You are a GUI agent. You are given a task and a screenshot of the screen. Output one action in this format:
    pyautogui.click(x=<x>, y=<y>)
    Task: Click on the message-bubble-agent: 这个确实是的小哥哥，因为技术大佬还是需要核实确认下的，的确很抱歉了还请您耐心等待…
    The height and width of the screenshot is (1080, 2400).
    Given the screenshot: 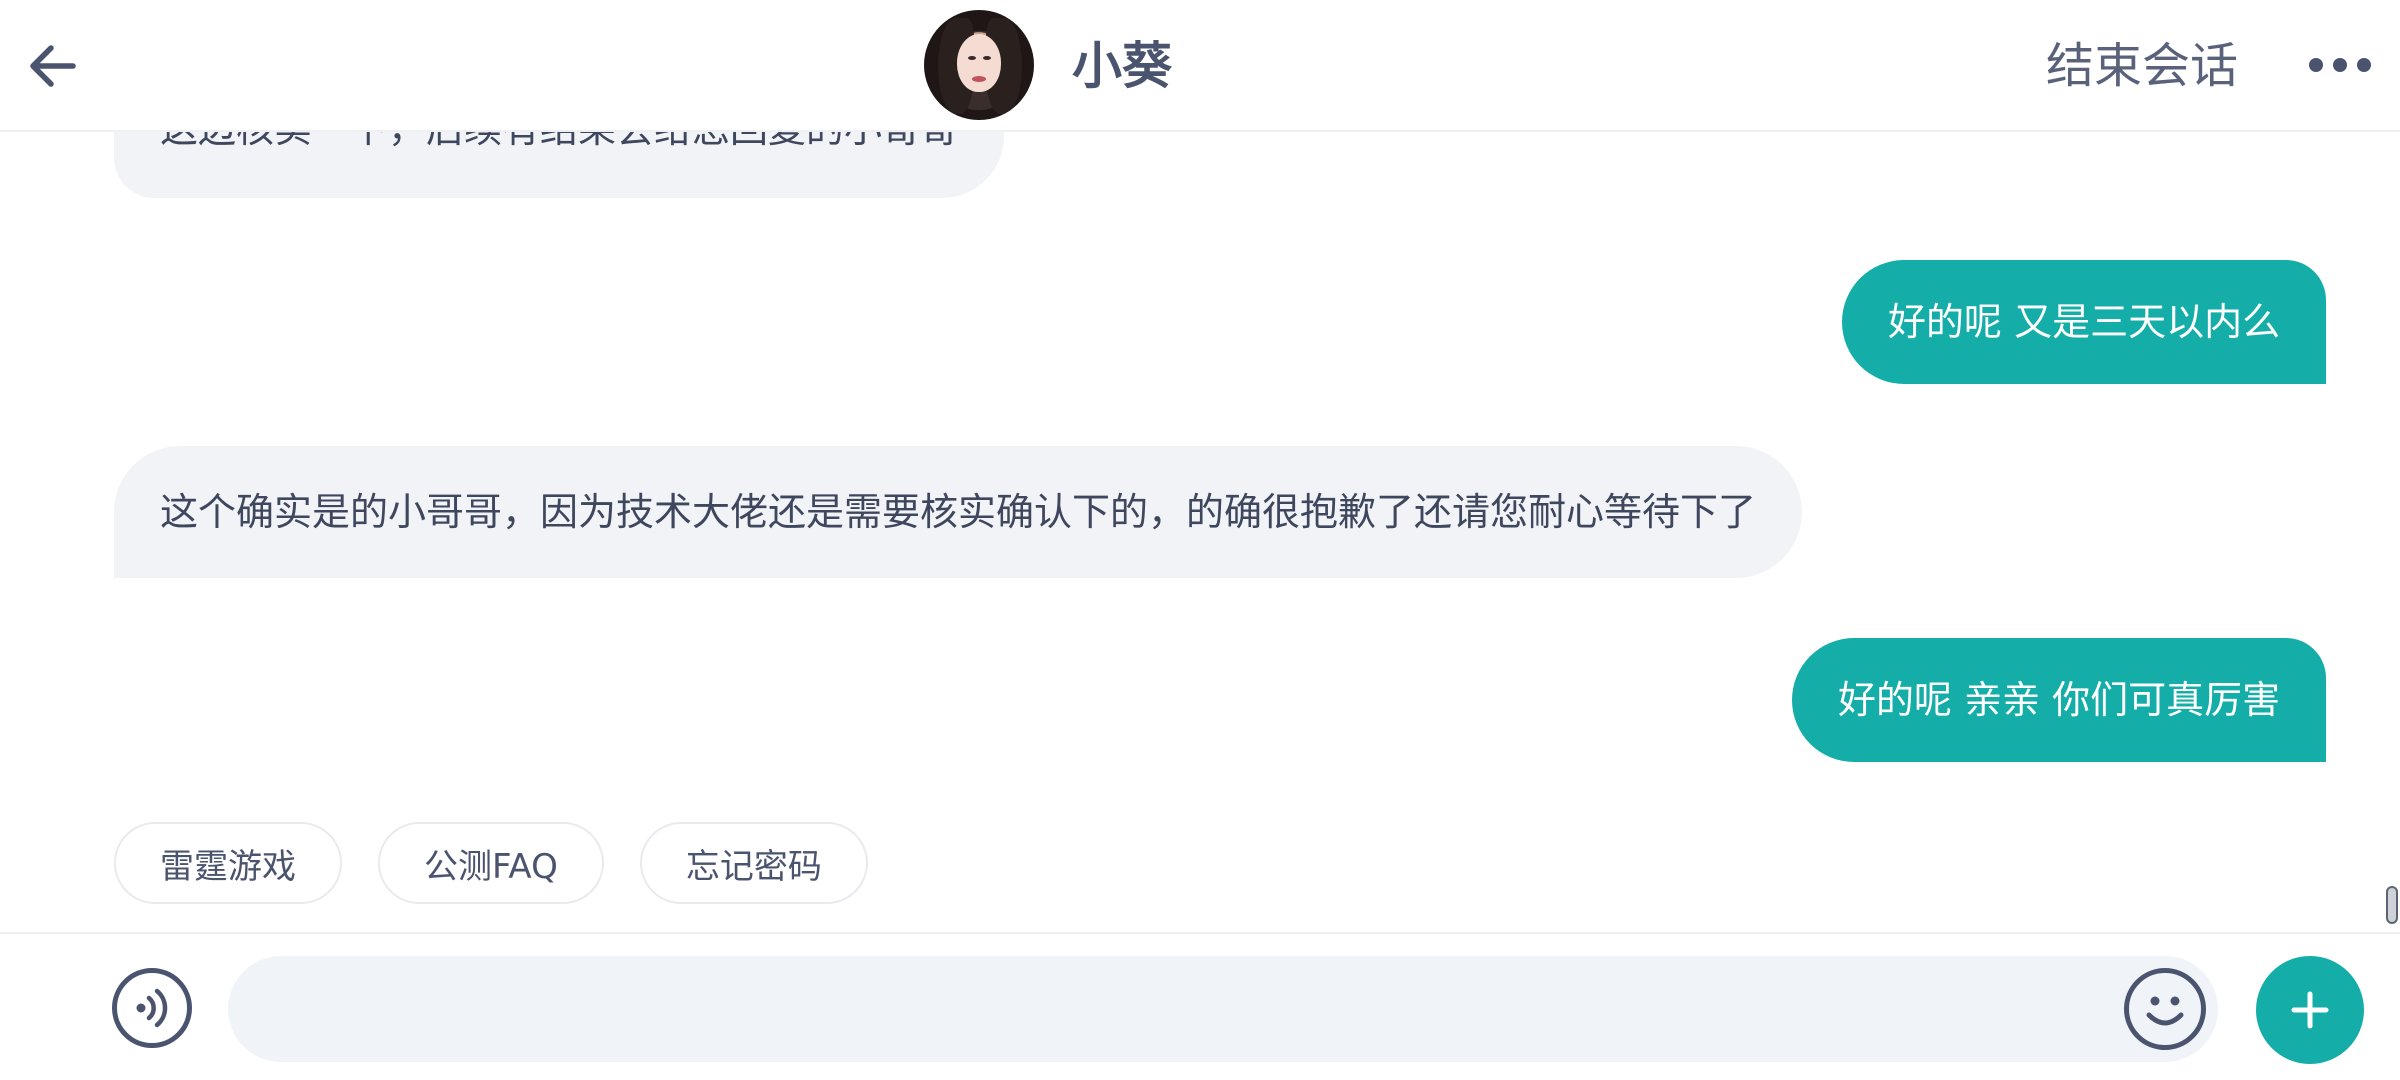 What is the action you would take?
    pyautogui.click(x=958, y=512)
    